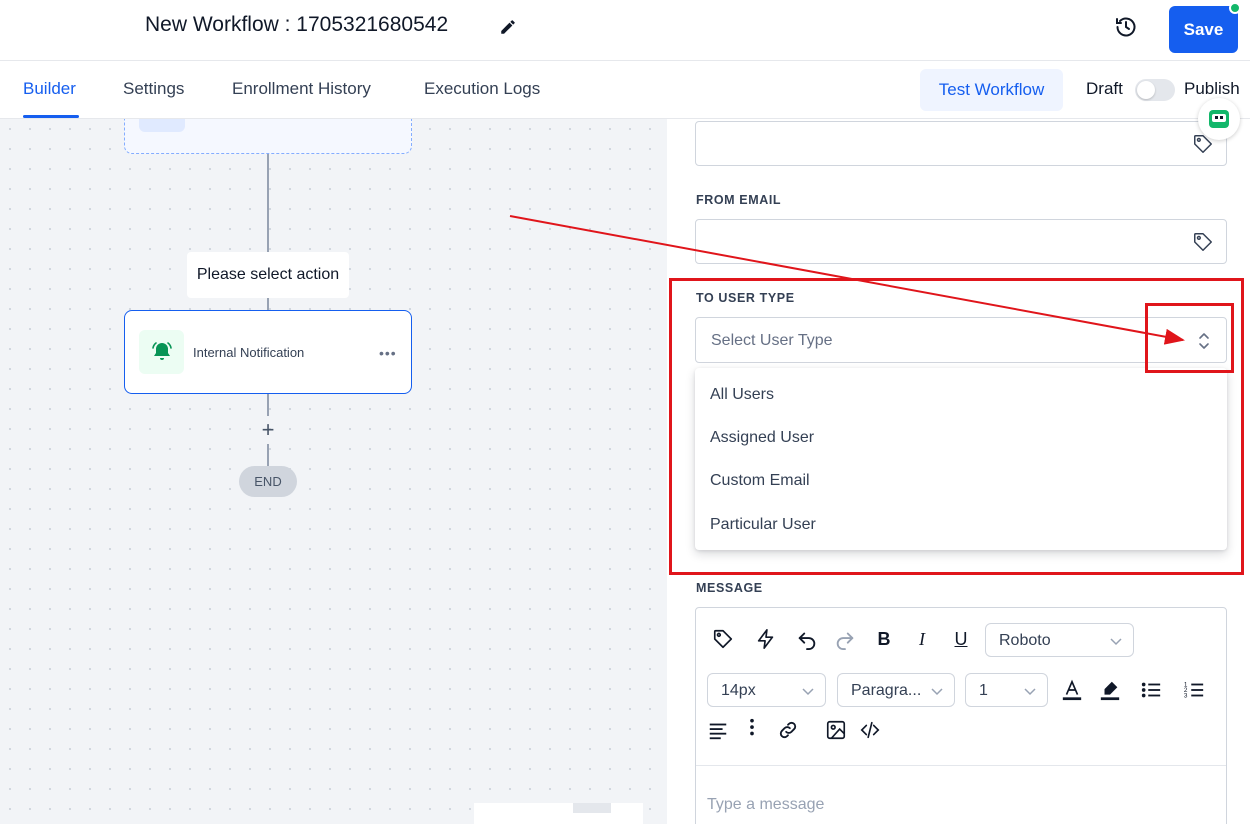 This screenshot has width=1250, height=824. I want to click on user-type-select: Select User Type, so click(961, 340).